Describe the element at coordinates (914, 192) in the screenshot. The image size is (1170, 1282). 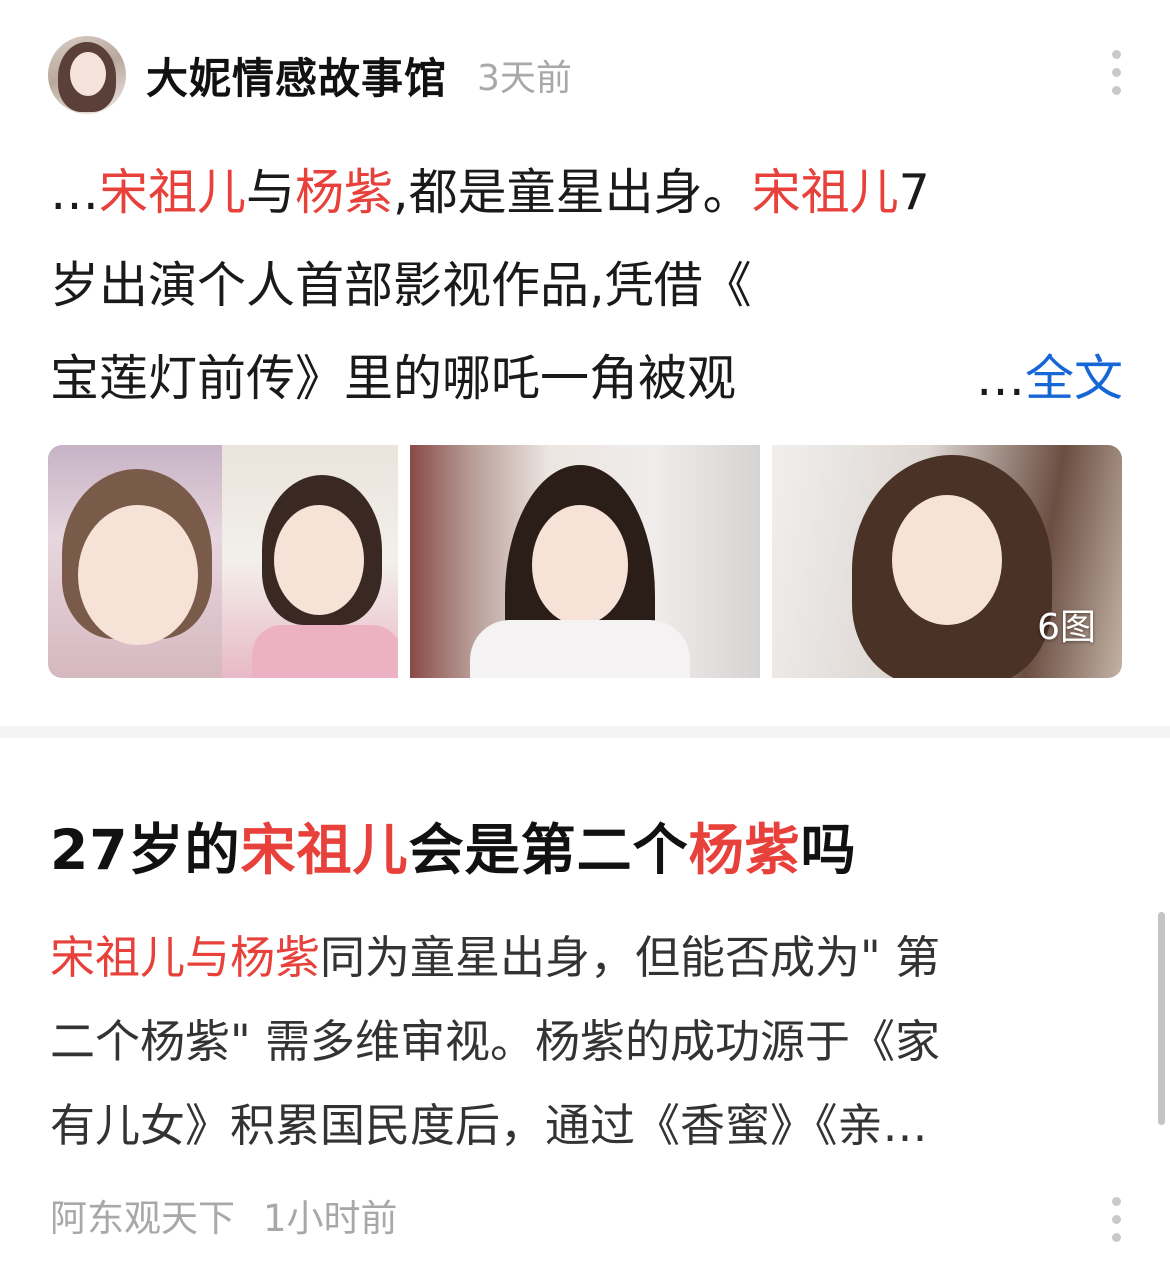
I see `text-run: 7` at that location.